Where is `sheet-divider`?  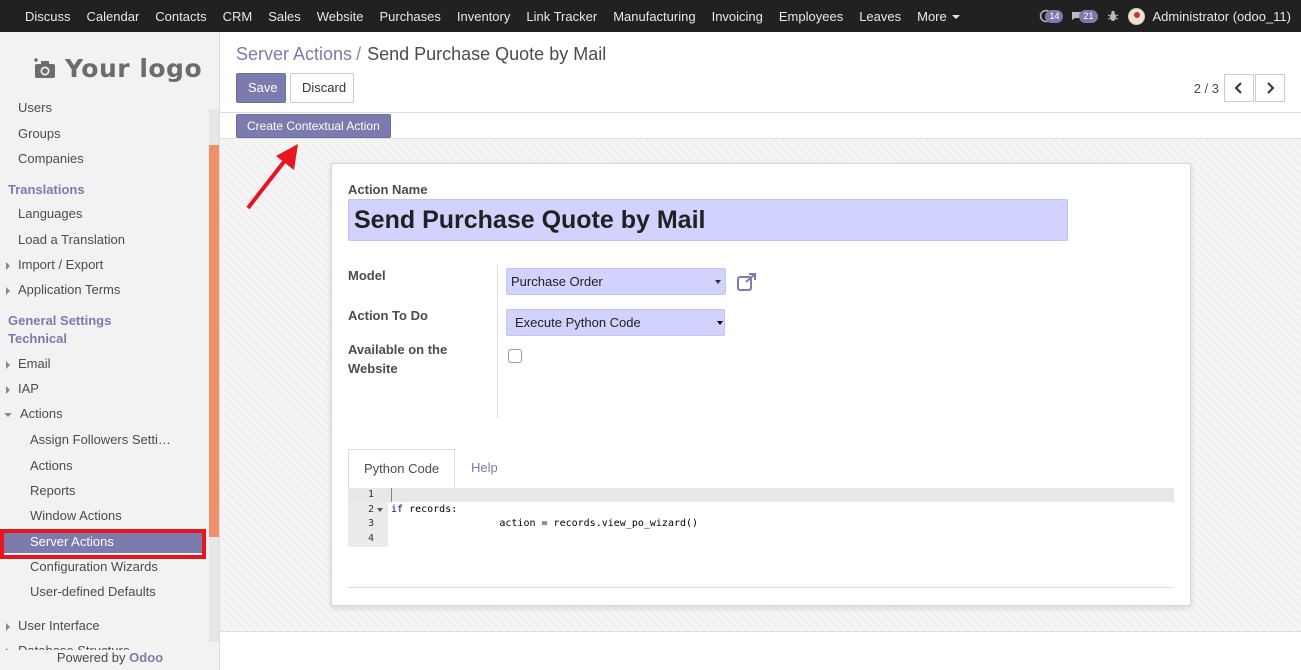 sheet-divider is located at coordinates (761, 587).